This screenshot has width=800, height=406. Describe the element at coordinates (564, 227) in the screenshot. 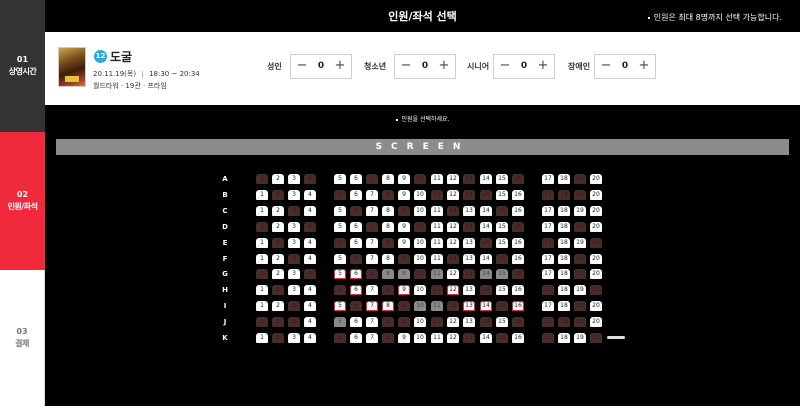

I see `seat-d18: 18` at that location.